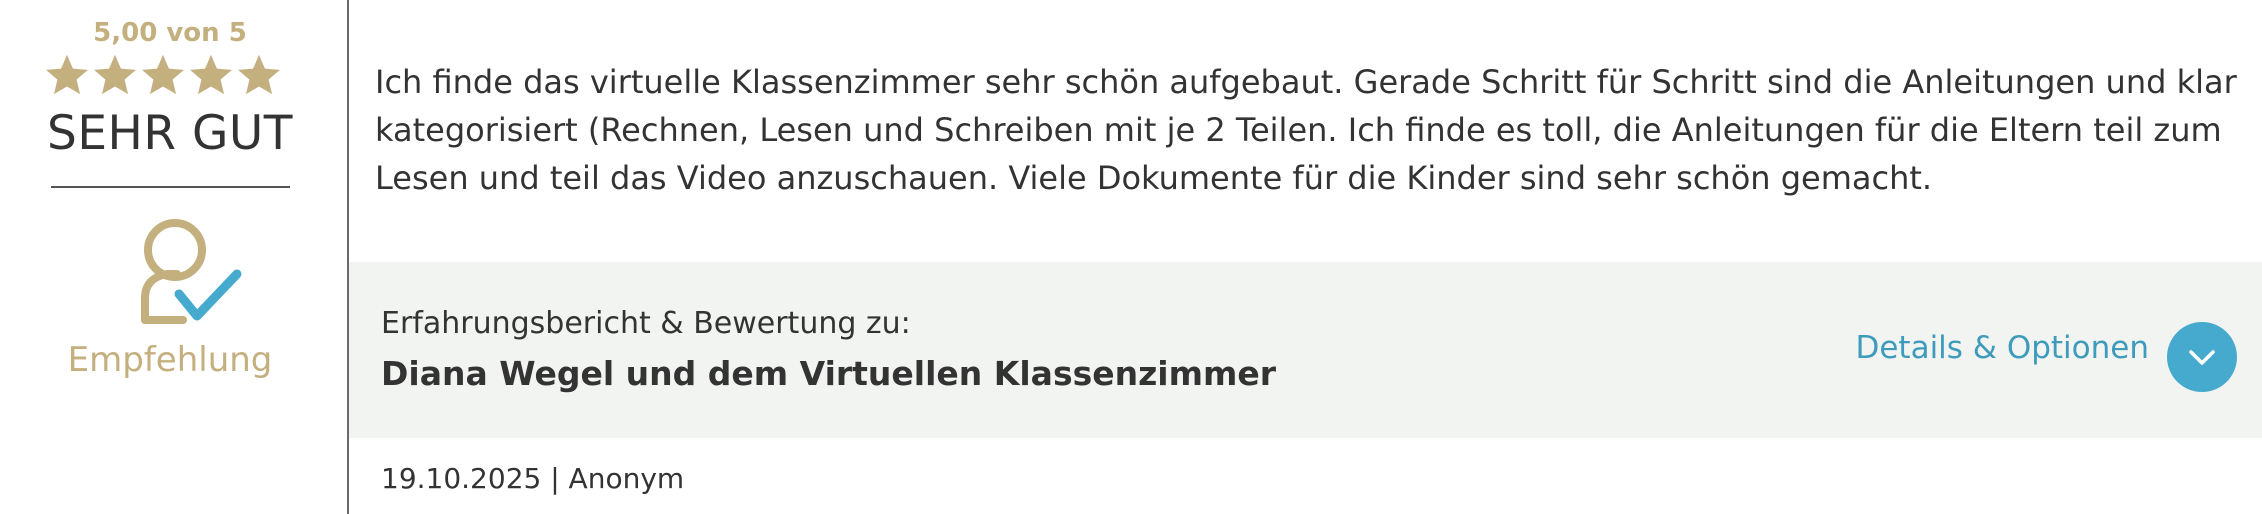 Image resolution: width=2262 pixels, height=514 pixels. I want to click on details-toggle-button, so click(2202, 357).